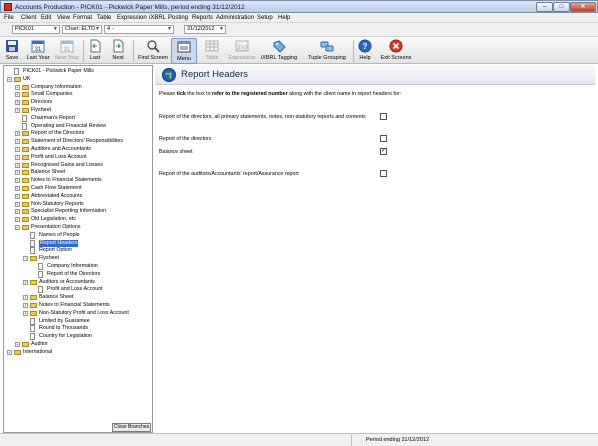  I want to click on tree-item: Company Information, so click(78, 266).